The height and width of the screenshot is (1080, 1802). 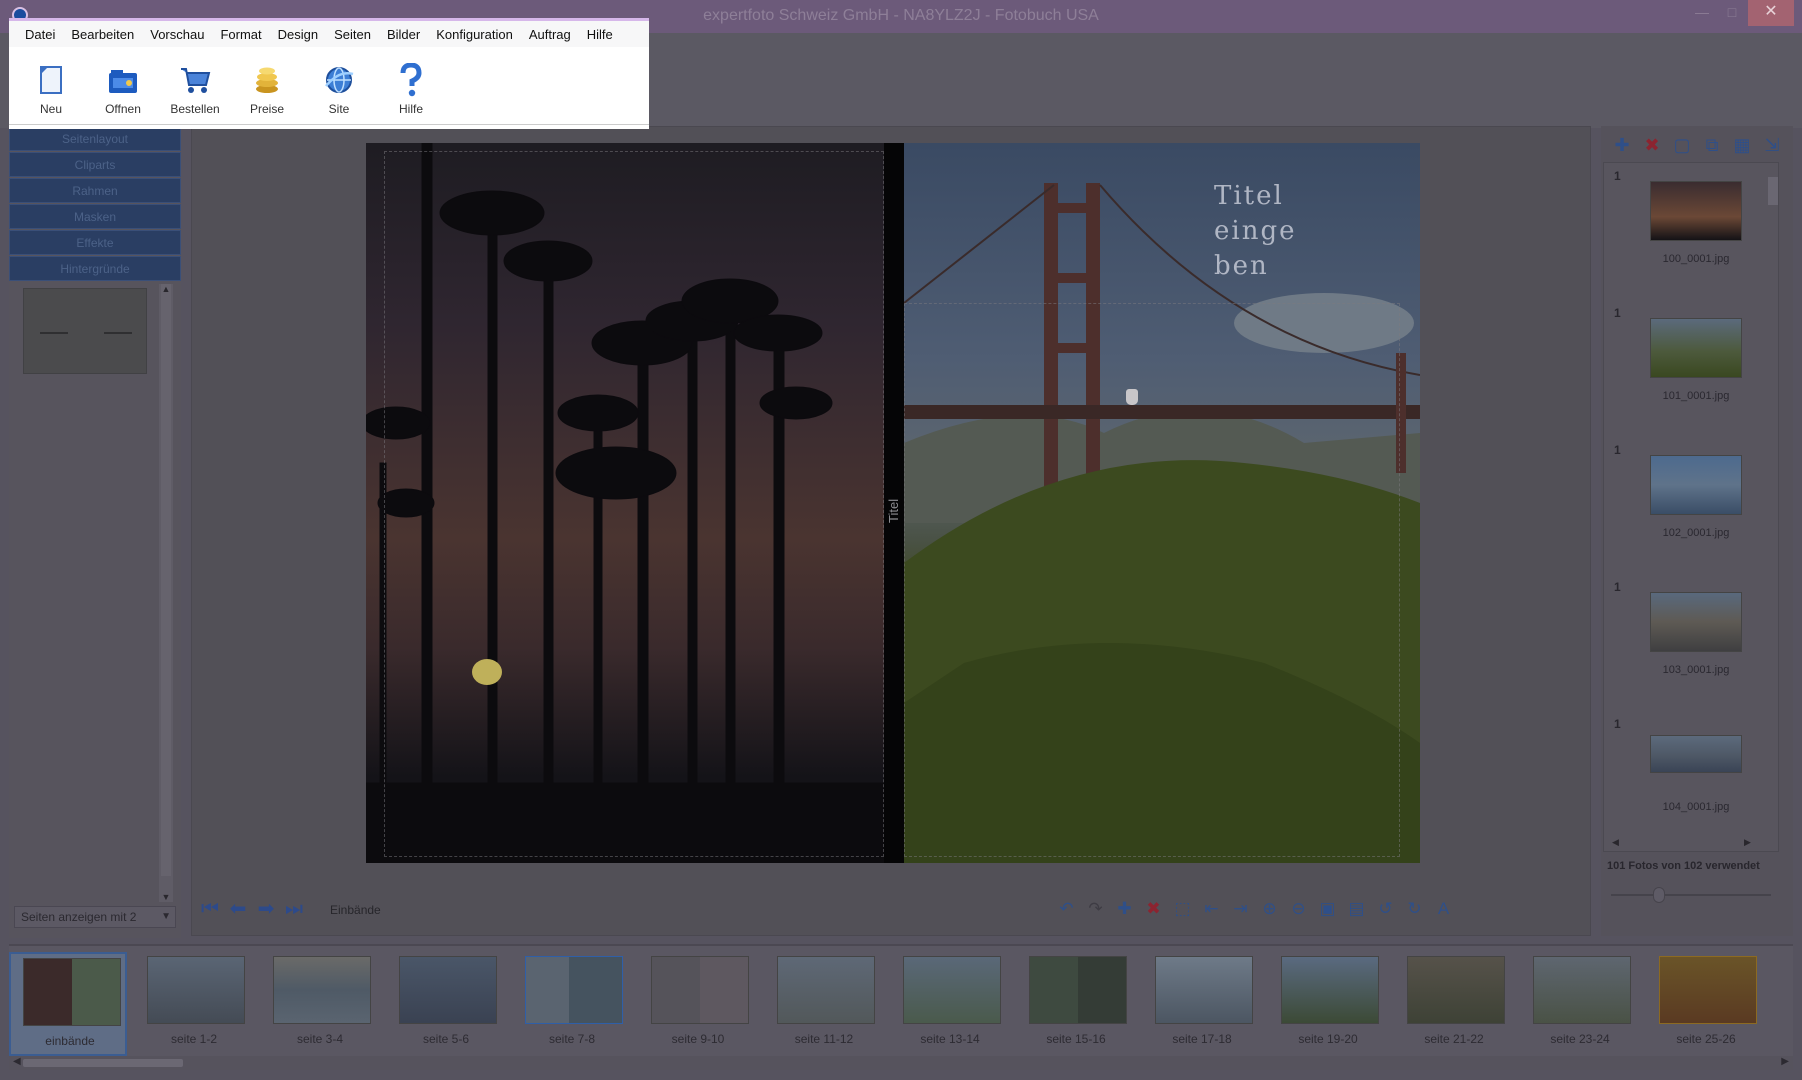 I want to click on page-thumb: seite 25-26, so click(x=1706, y=1004).